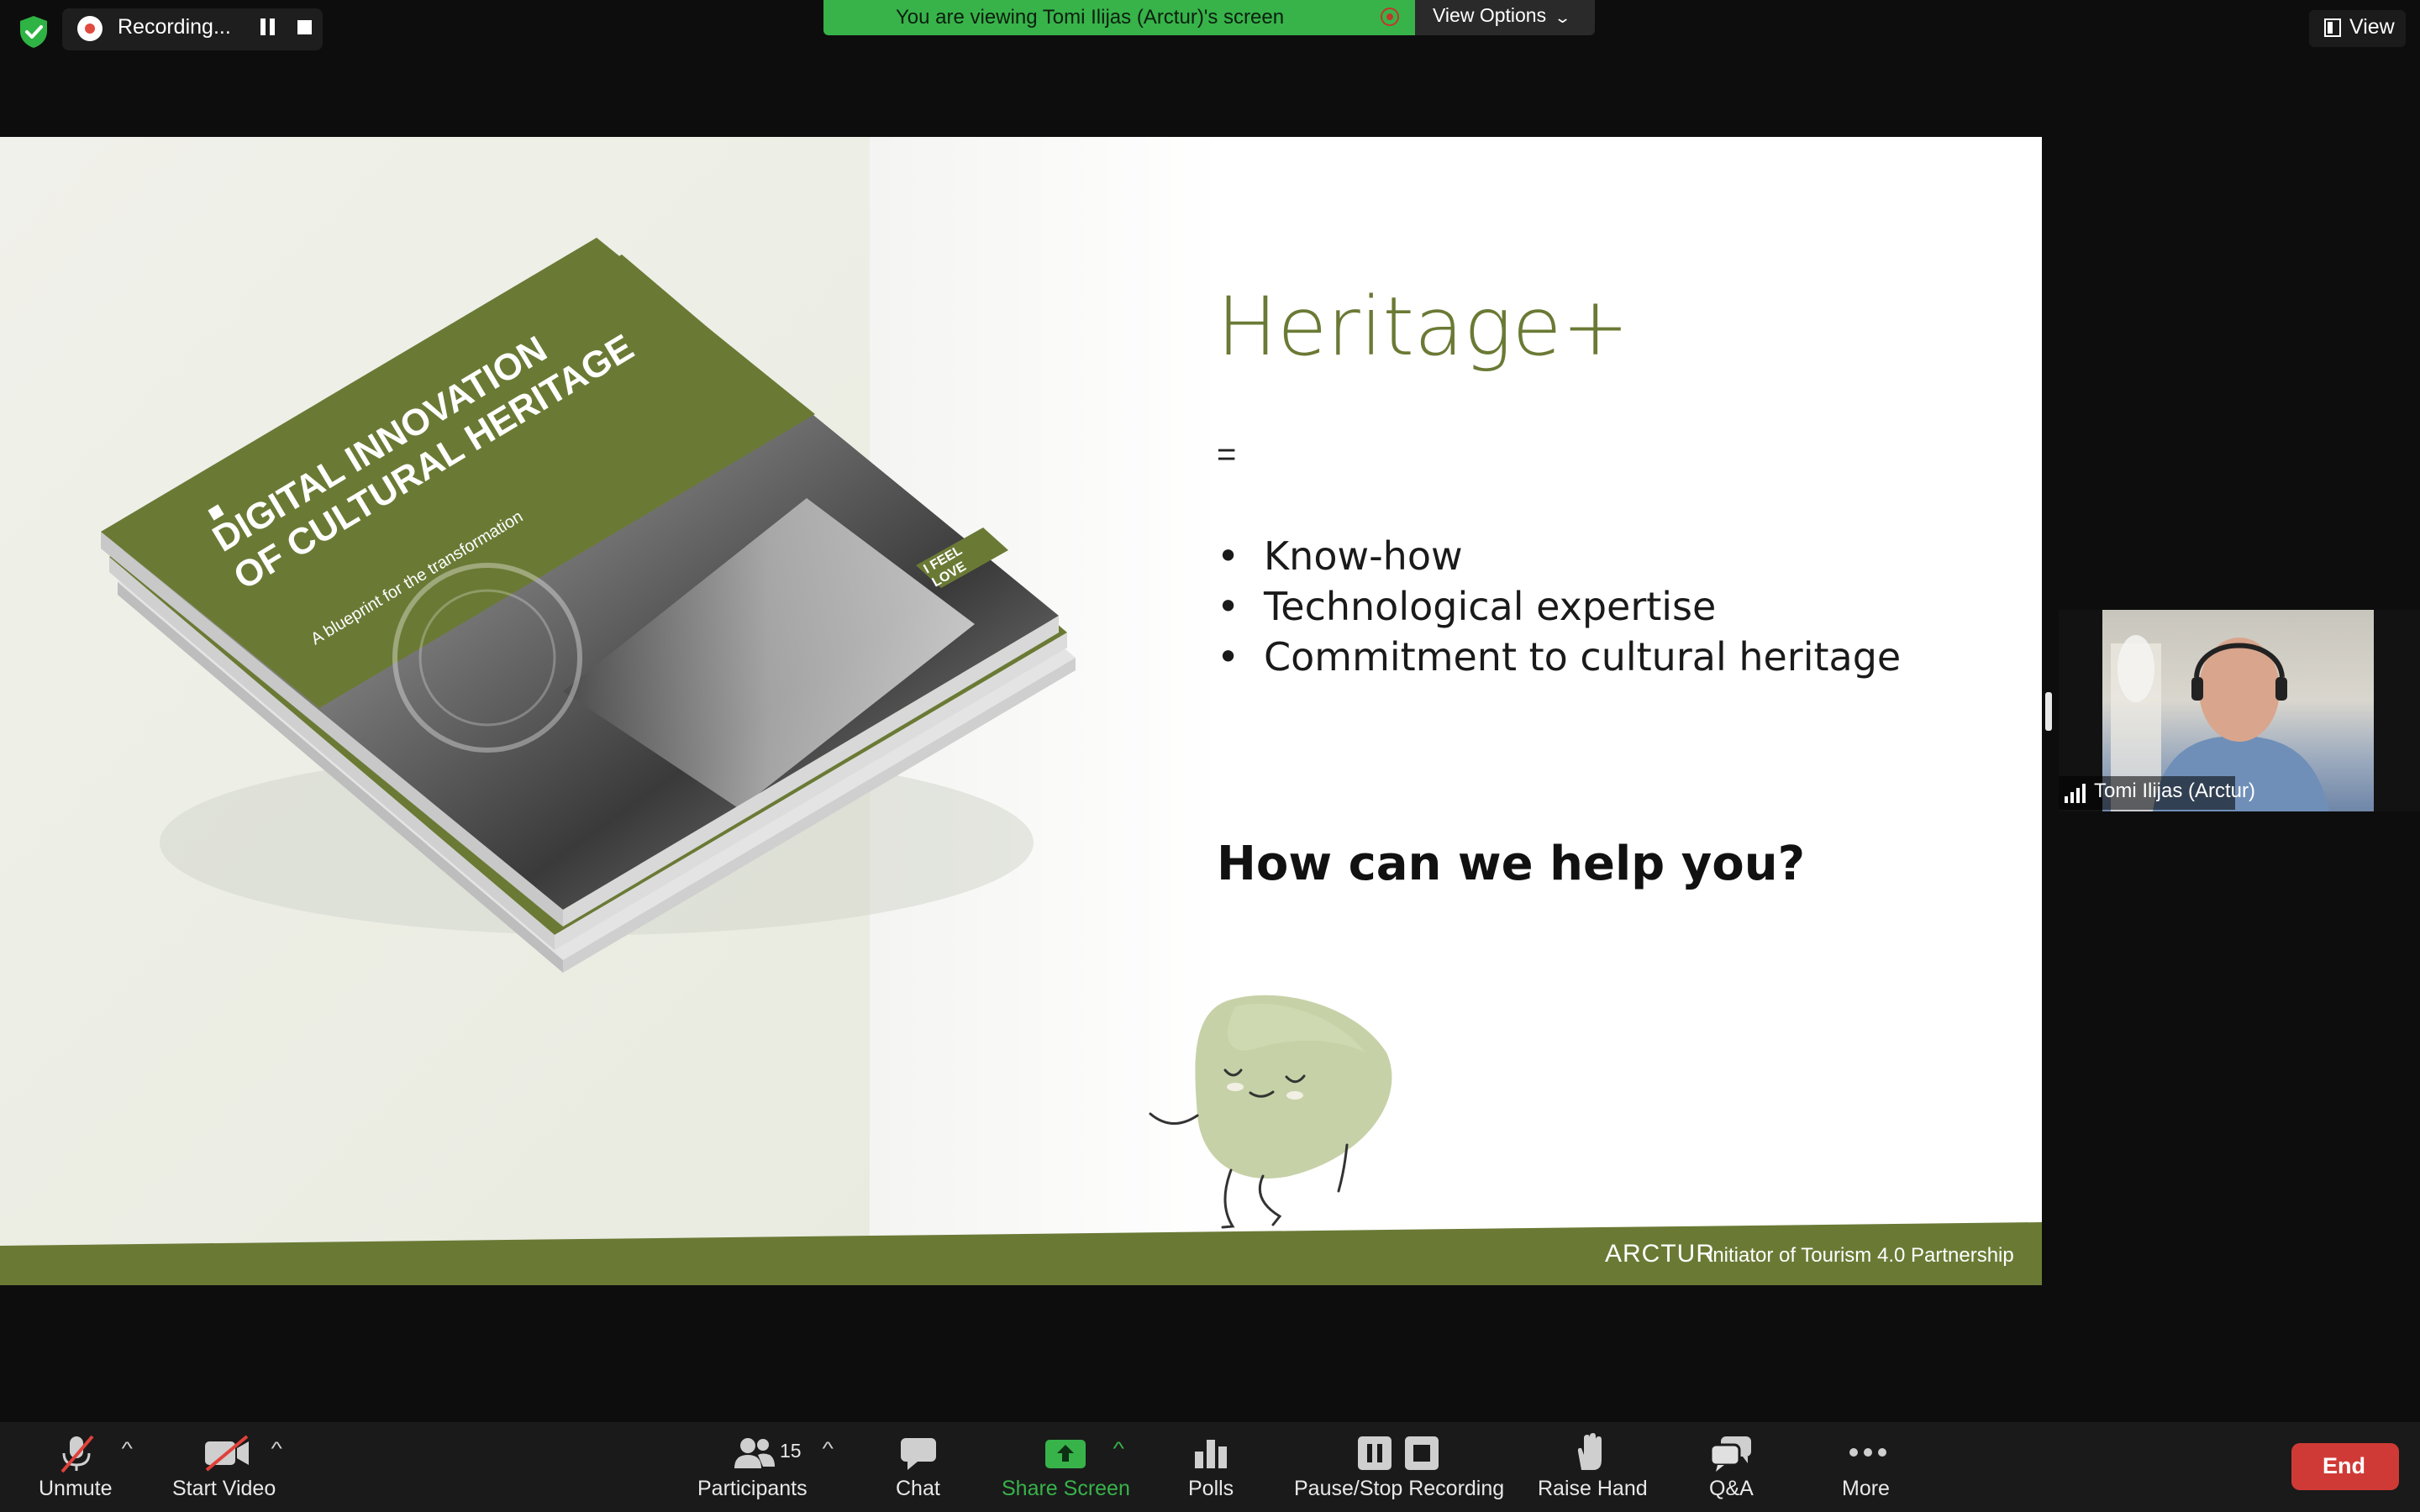  I want to click on participants-count: 15, so click(791, 1451).